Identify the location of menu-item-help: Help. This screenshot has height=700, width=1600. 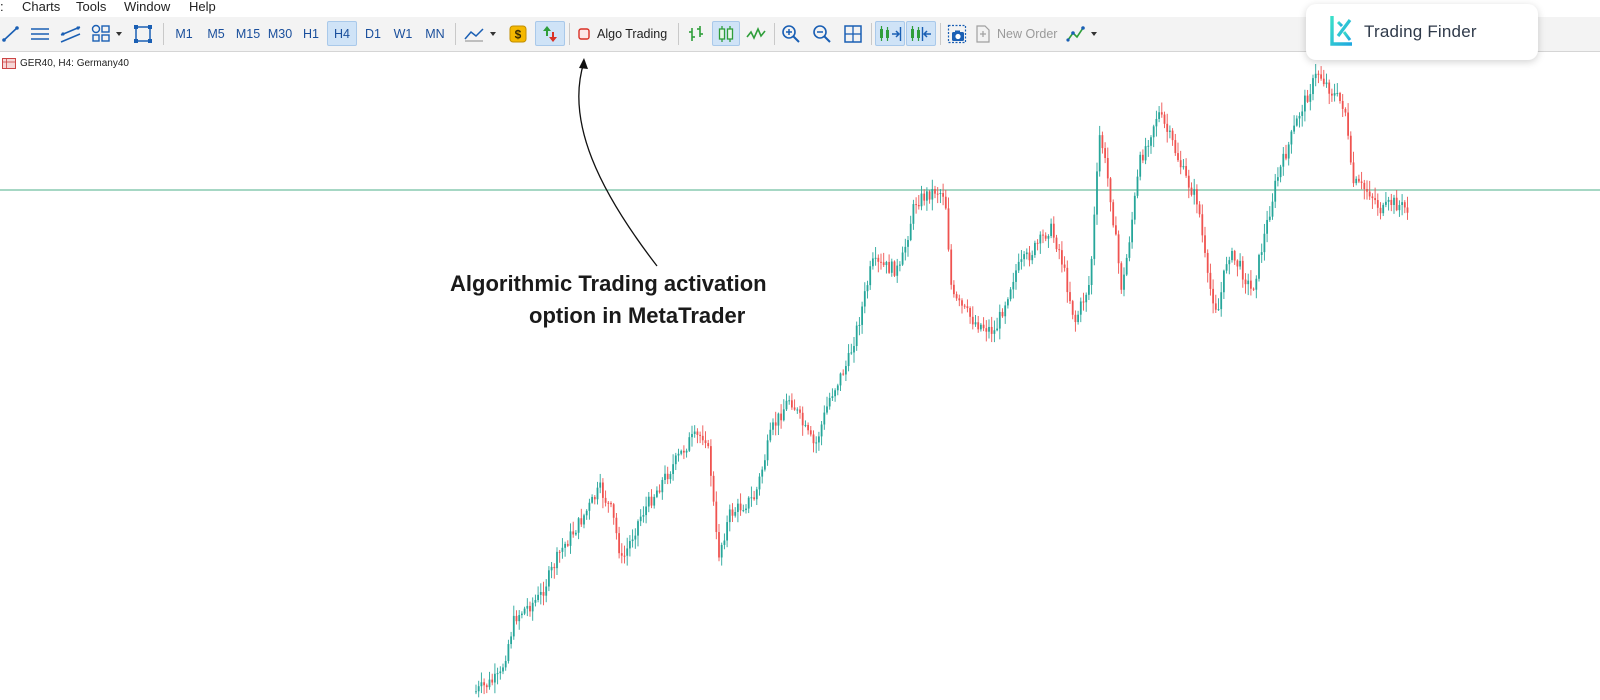
(202, 7).